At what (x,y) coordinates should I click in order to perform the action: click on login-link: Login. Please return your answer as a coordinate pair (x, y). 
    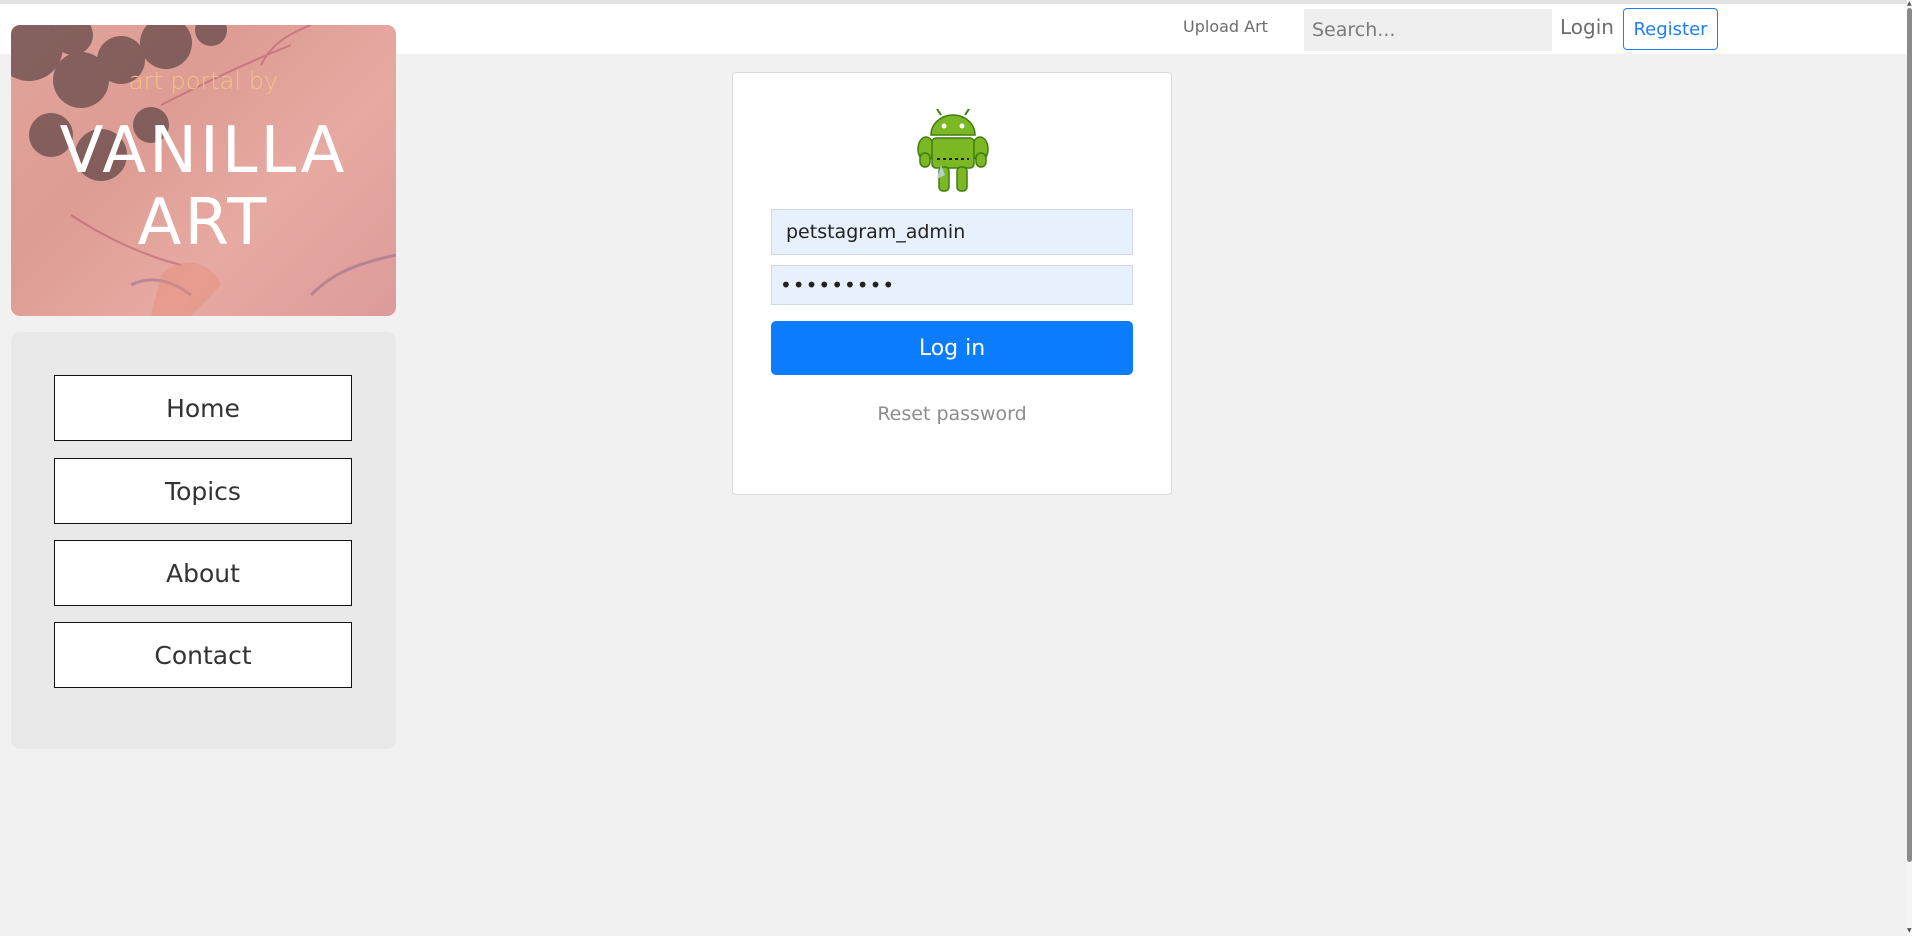
    Looking at the image, I should click on (1587, 27).